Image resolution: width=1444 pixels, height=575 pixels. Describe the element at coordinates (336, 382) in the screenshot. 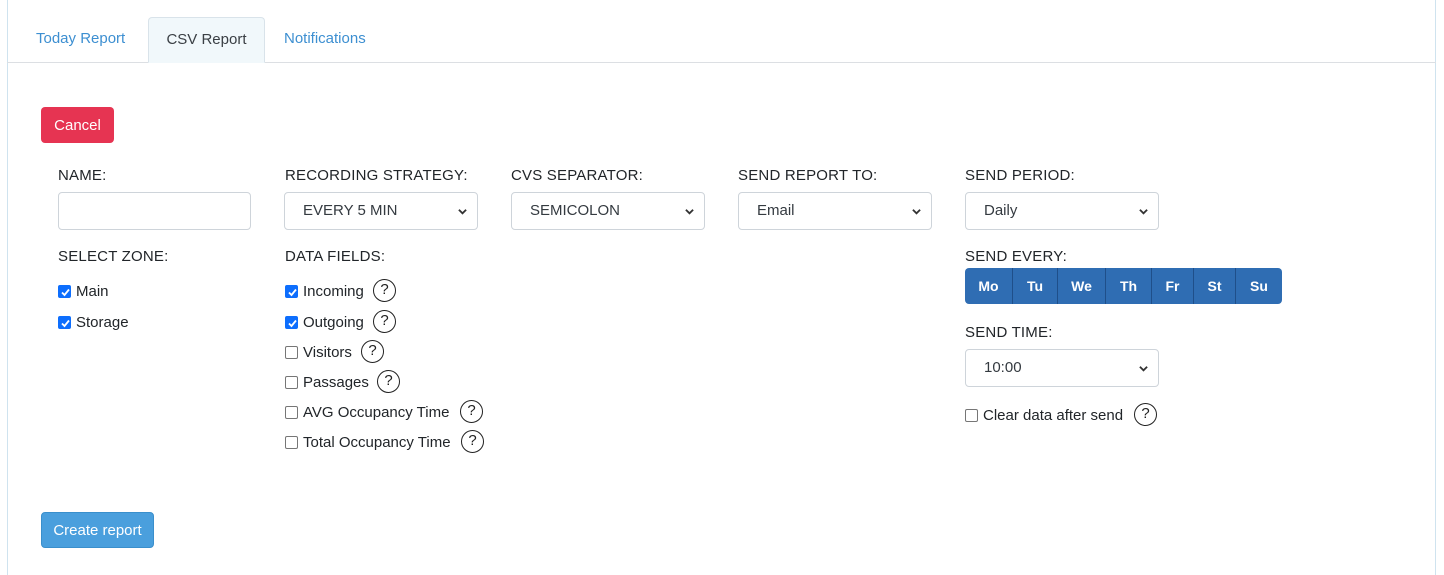

I see `field-passages-label: Passages` at that location.